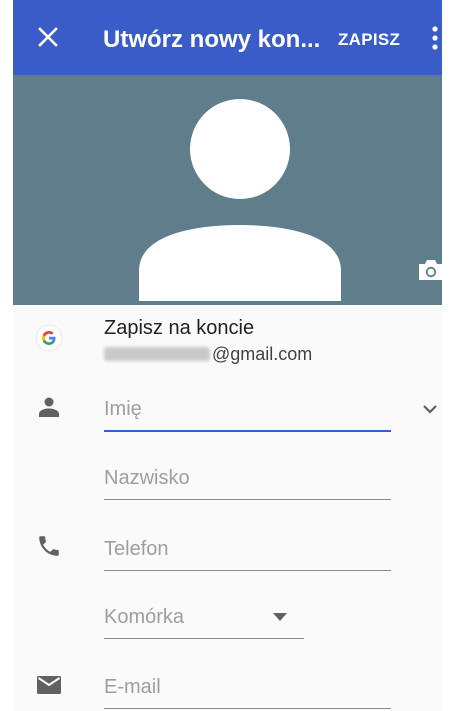 Image resolution: width=455 pixels, height=711 pixels. Describe the element at coordinates (147, 478) in the screenshot. I see `last-name-placeholder: Nazwisko` at that location.